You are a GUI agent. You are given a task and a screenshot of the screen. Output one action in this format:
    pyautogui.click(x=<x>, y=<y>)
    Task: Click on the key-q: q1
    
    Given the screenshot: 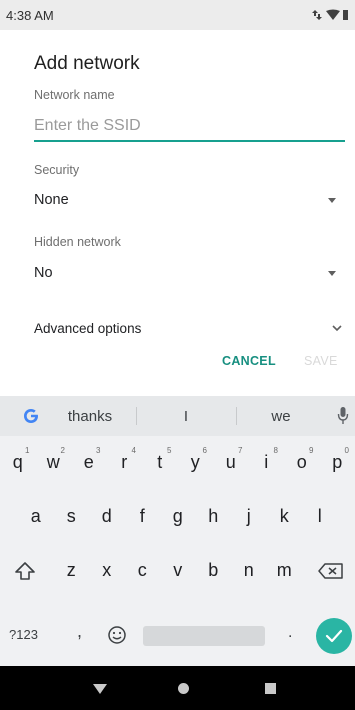 What is the action you would take?
    pyautogui.click(x=18, y=462)
    